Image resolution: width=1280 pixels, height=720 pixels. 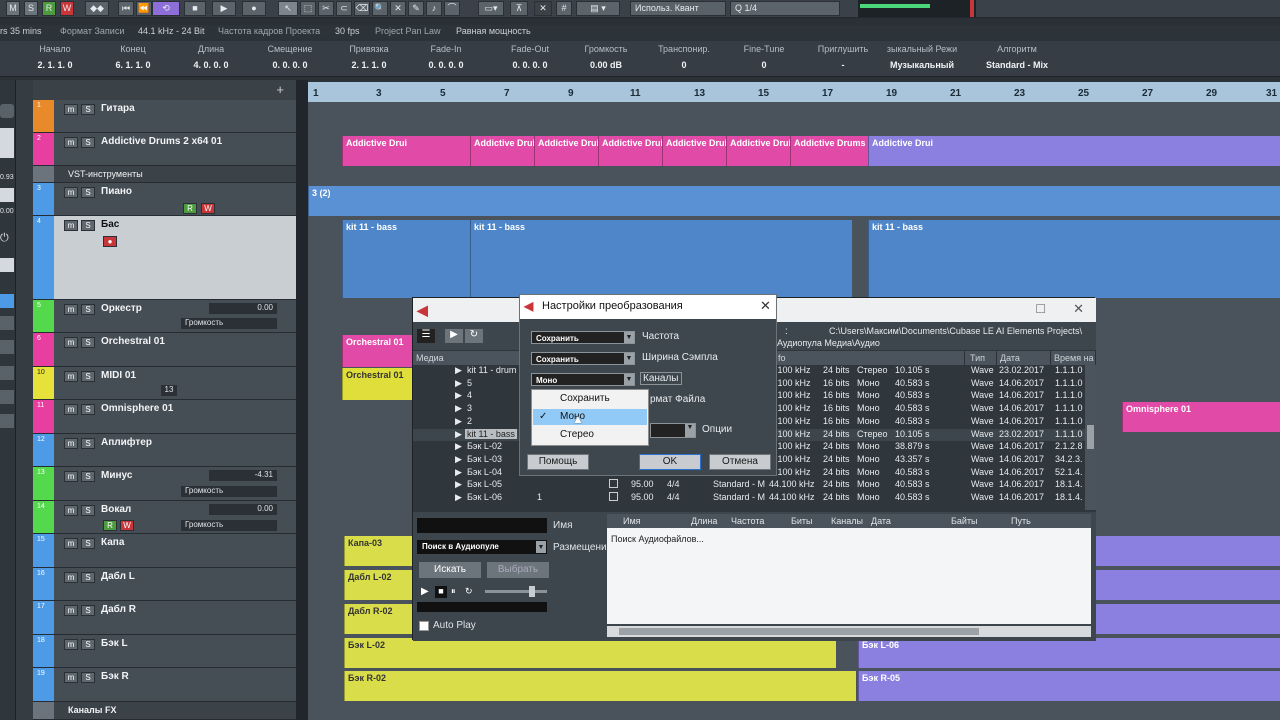 I want to click on track-list-divider, so click(x=302, y=400).